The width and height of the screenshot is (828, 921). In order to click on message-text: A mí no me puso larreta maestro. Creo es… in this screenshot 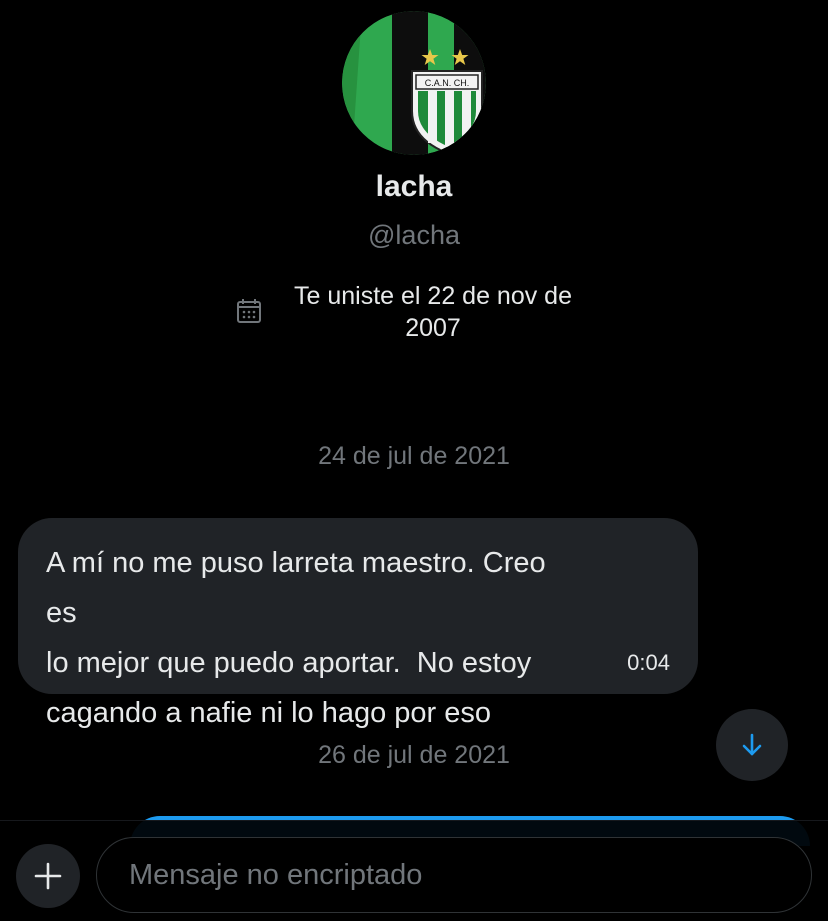, I will do `click(296, 638)`.